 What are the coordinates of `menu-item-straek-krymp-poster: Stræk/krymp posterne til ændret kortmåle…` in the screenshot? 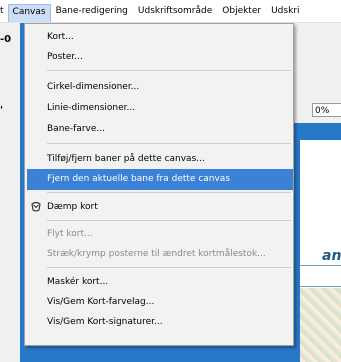 It's located at (156, 254).